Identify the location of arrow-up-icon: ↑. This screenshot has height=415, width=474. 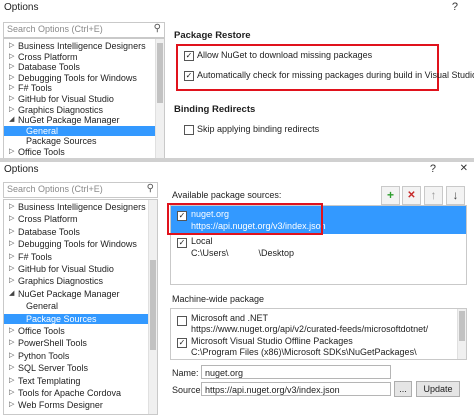
(433, 195).